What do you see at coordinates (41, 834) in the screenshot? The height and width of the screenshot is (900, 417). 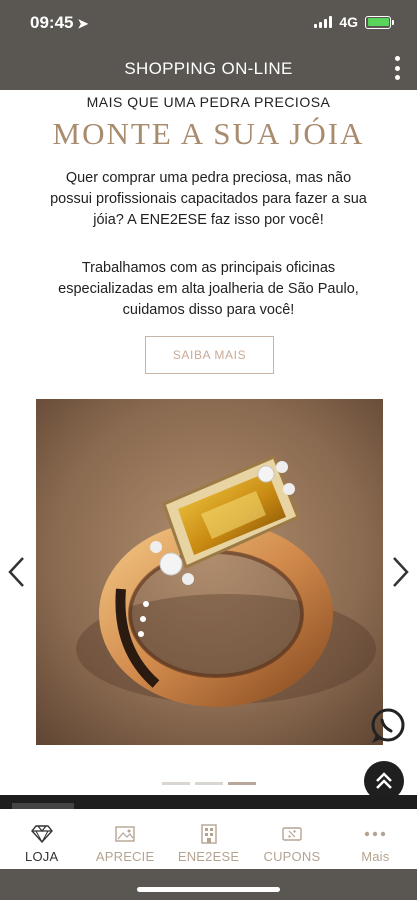 I see `diamond-icon` at bounding box center [41, 834].